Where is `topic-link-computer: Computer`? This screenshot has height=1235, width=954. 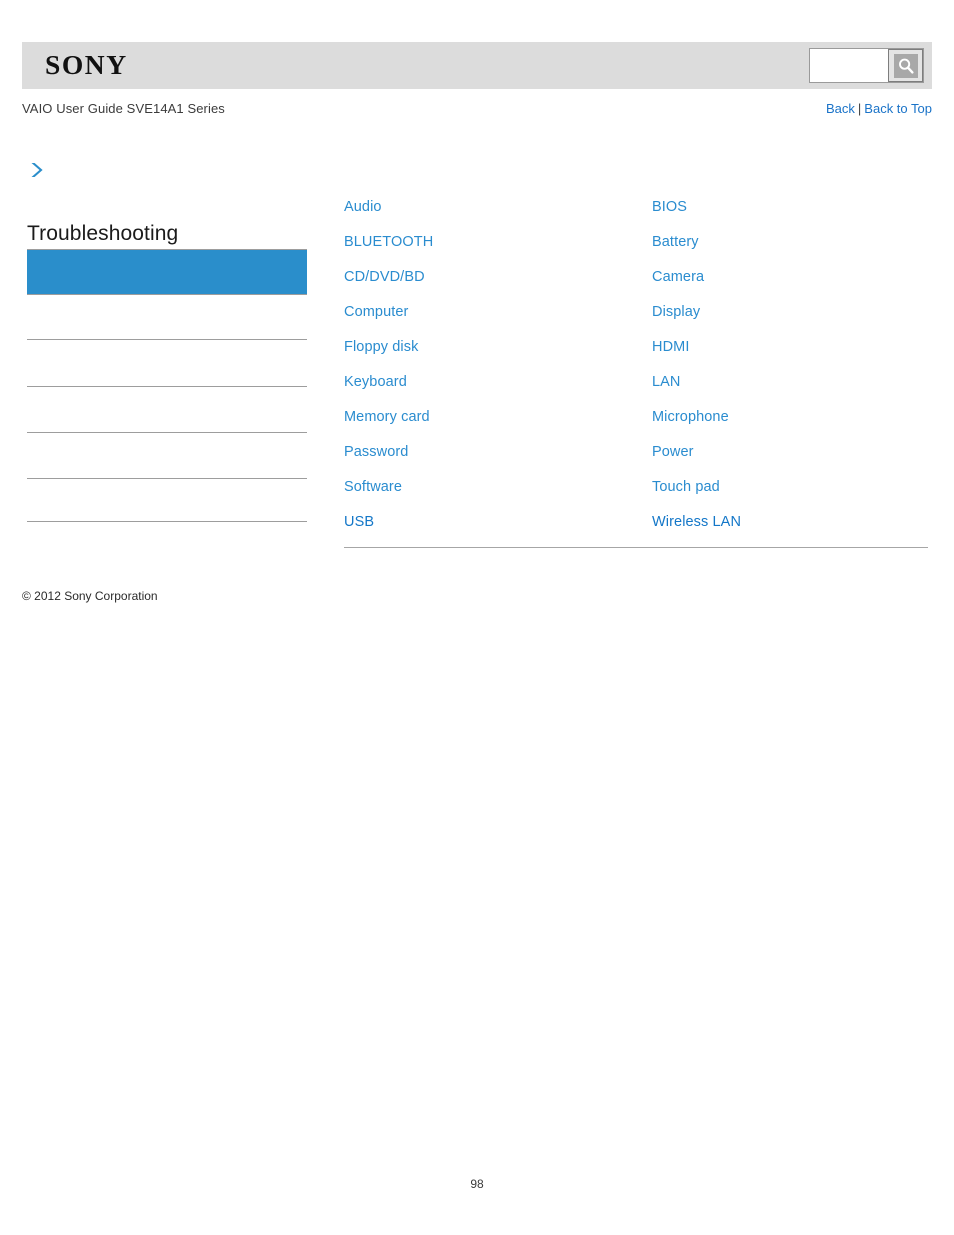 topic-link-computer: Computer is located at coordinates (490, 312).